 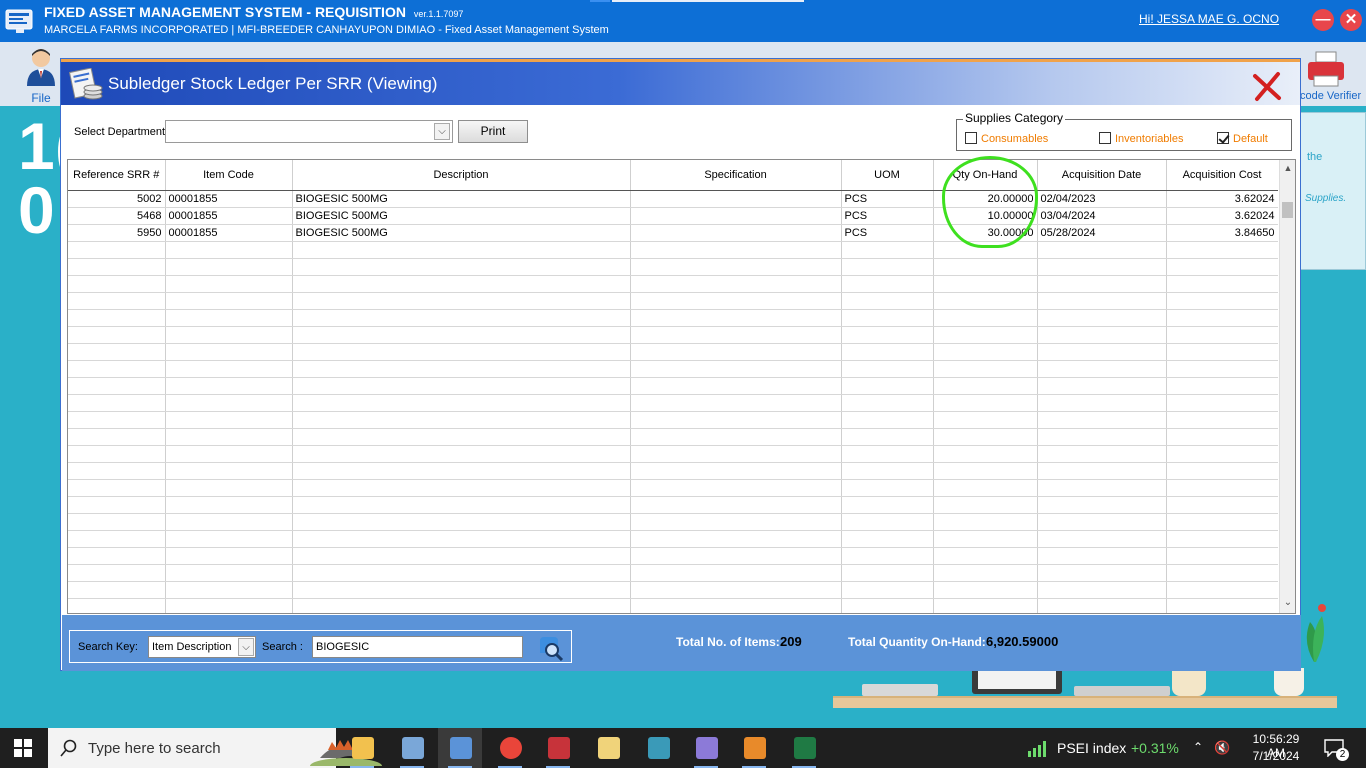 I want to click on supplies-category-legend: Supplies Category, so click(x=1014, y=118).